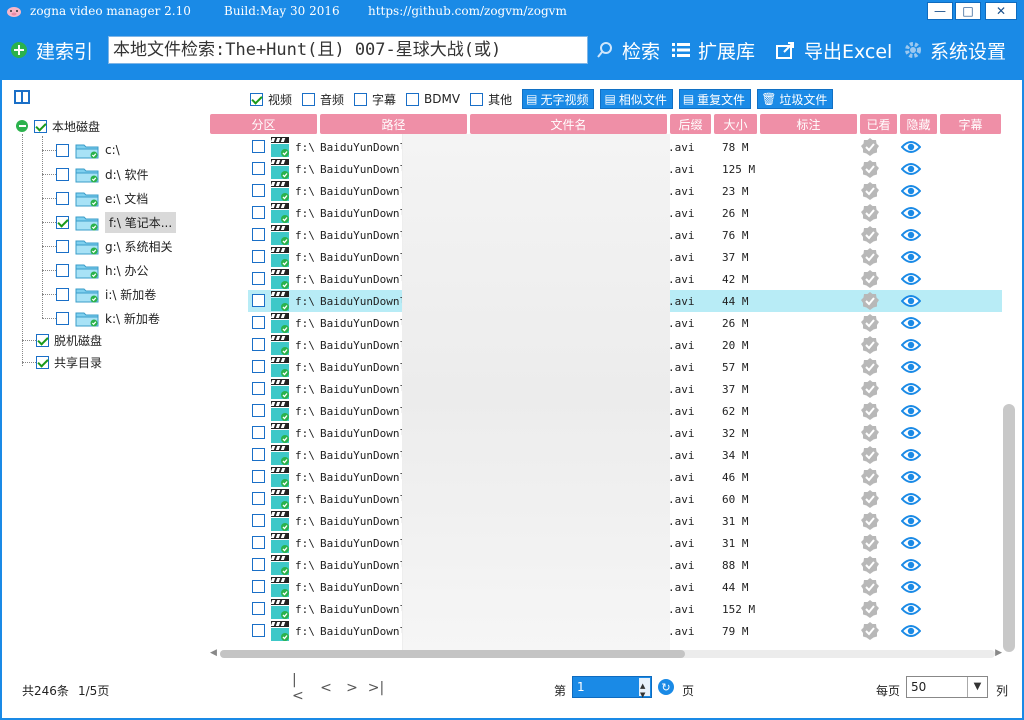  I want to click on search-button: 检索, so click(628, 50).